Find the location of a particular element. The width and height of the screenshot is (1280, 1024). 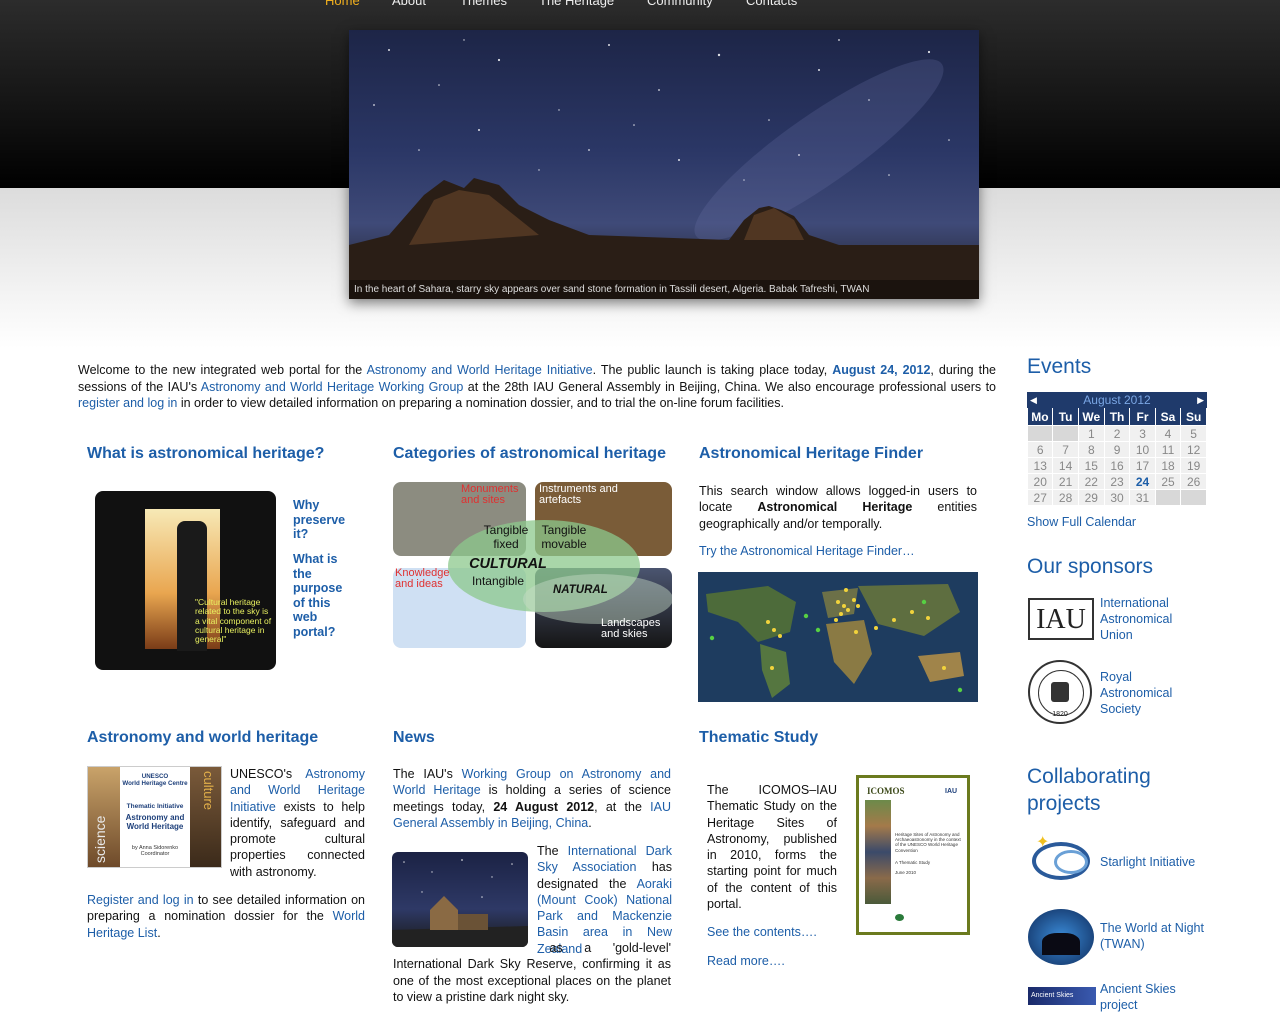

calendar-day: 17 is located at coordinates (1142, 465).